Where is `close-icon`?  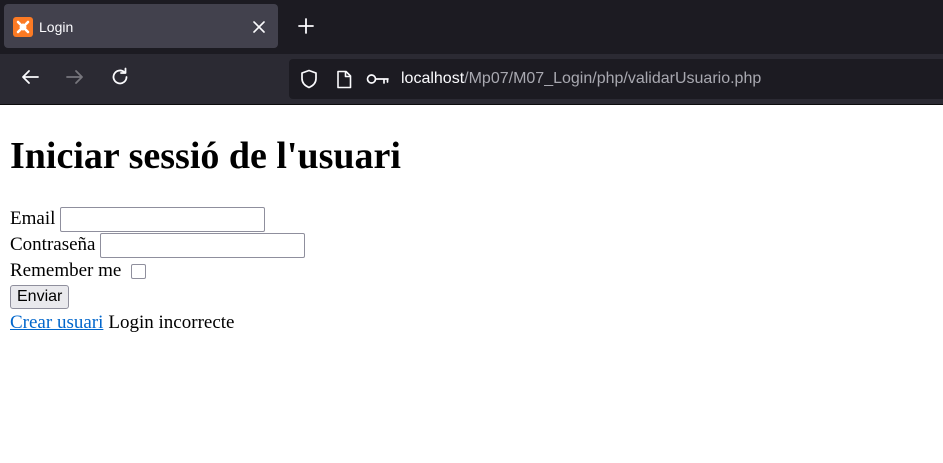 close-icon is located at coordinates (259, 27).